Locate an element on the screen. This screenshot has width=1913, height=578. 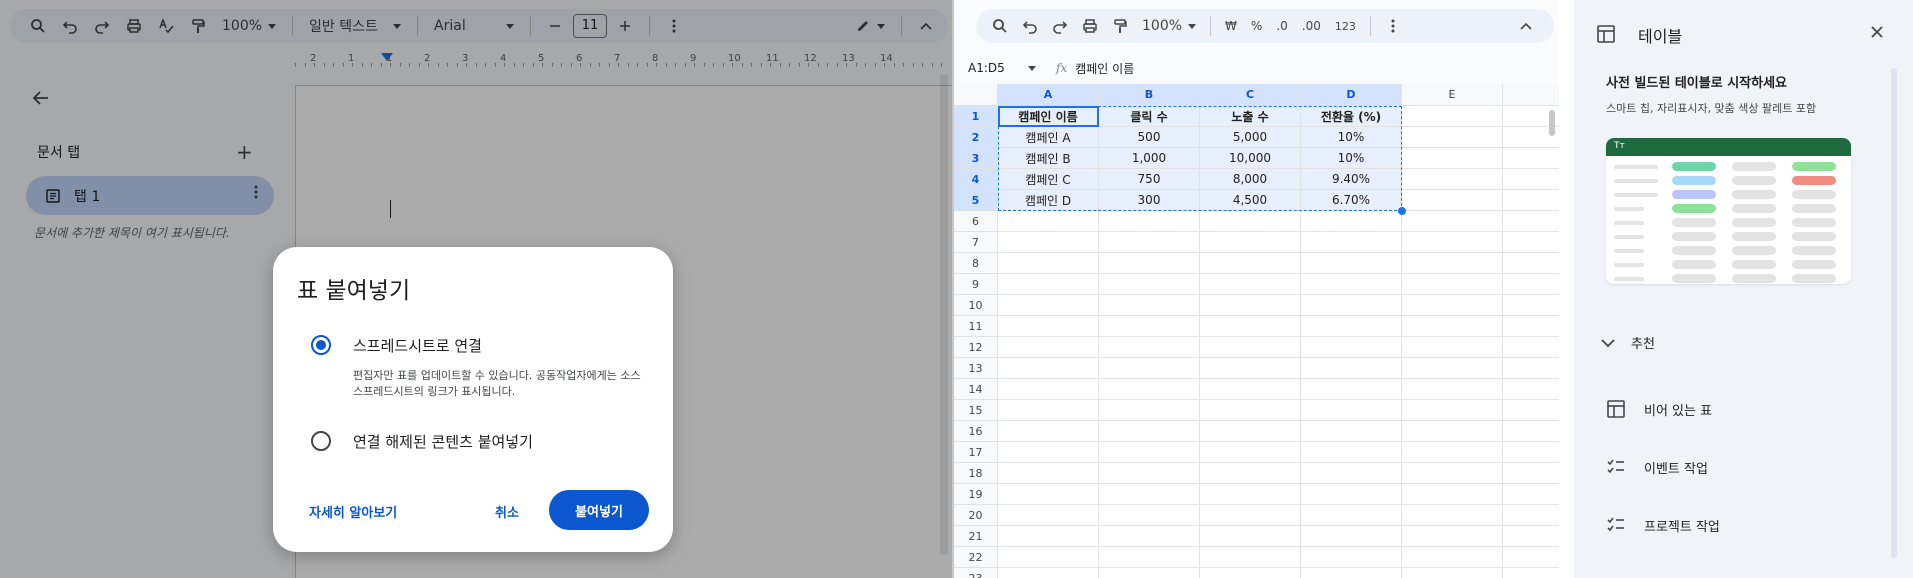
paste-unlinked-radio is located at coordinates (321, 441).